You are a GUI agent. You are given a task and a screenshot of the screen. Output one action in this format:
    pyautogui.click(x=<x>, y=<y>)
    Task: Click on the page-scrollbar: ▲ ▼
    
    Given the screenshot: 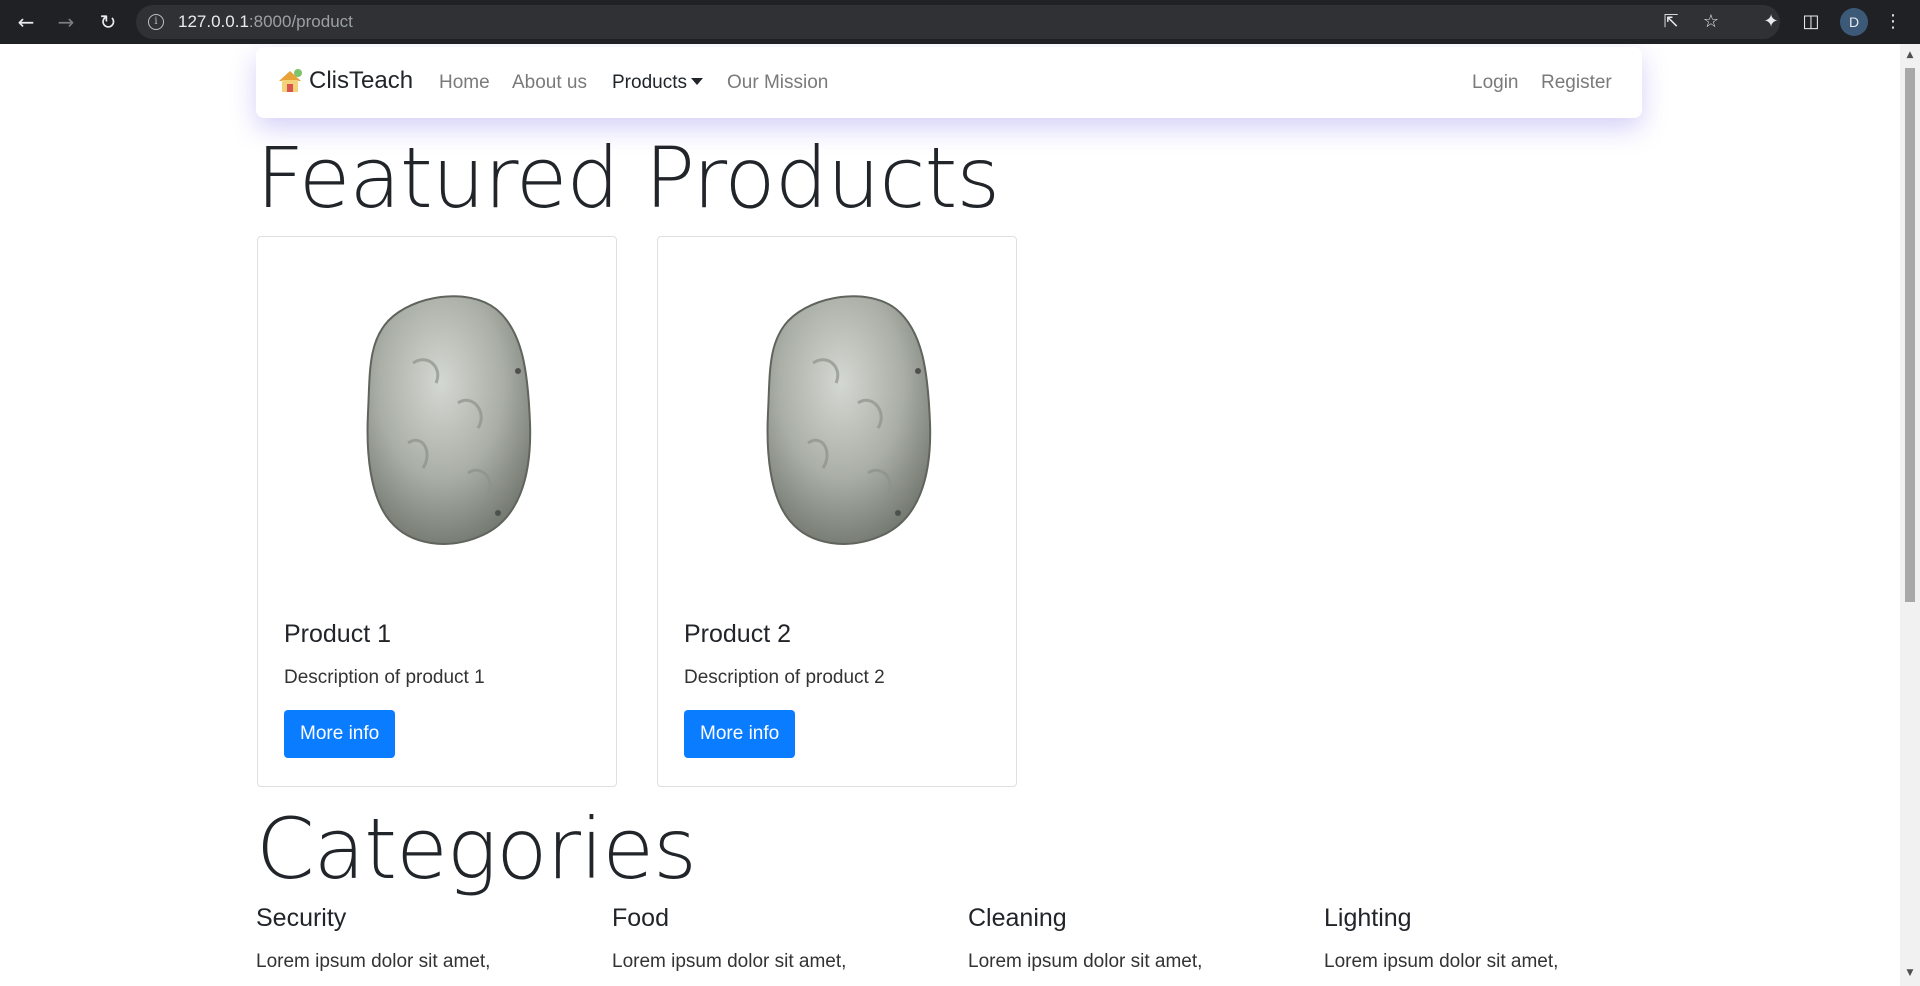 What is the action you would take?
    pyautogui.click(x=1910, y=515)
    